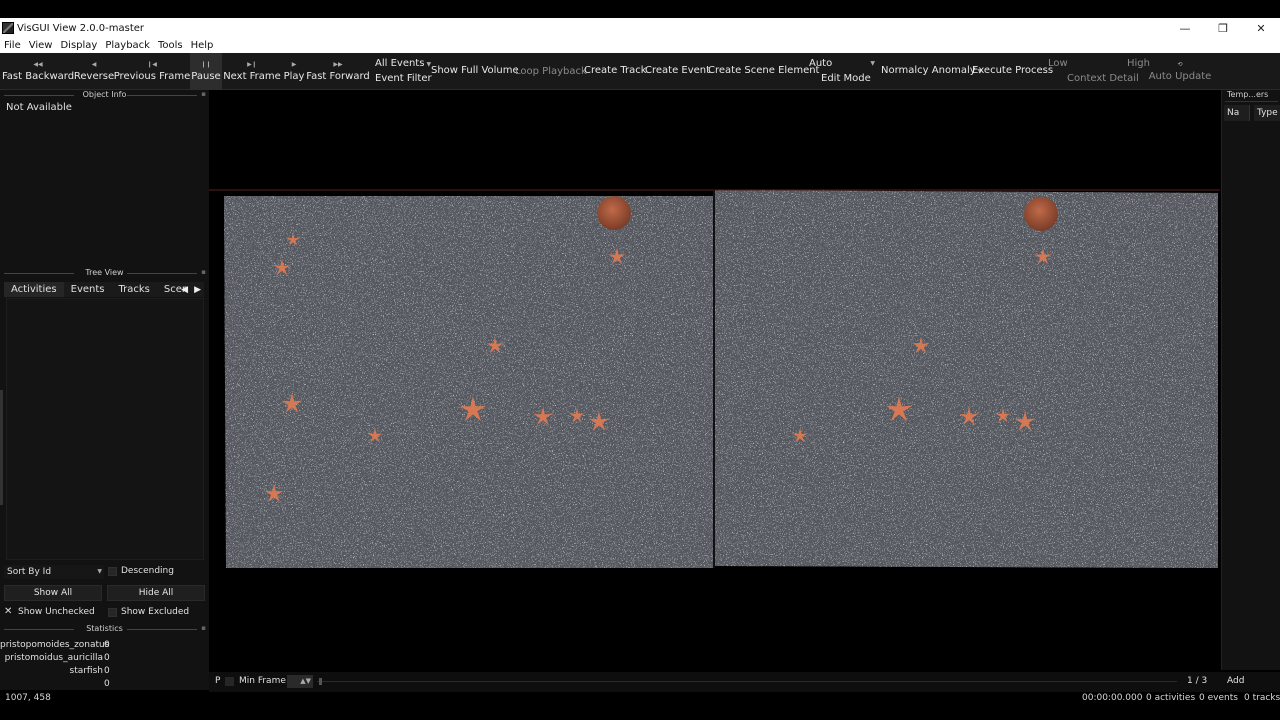  I want to click on next-frame-icon: ▶❙, so click(252, 64).